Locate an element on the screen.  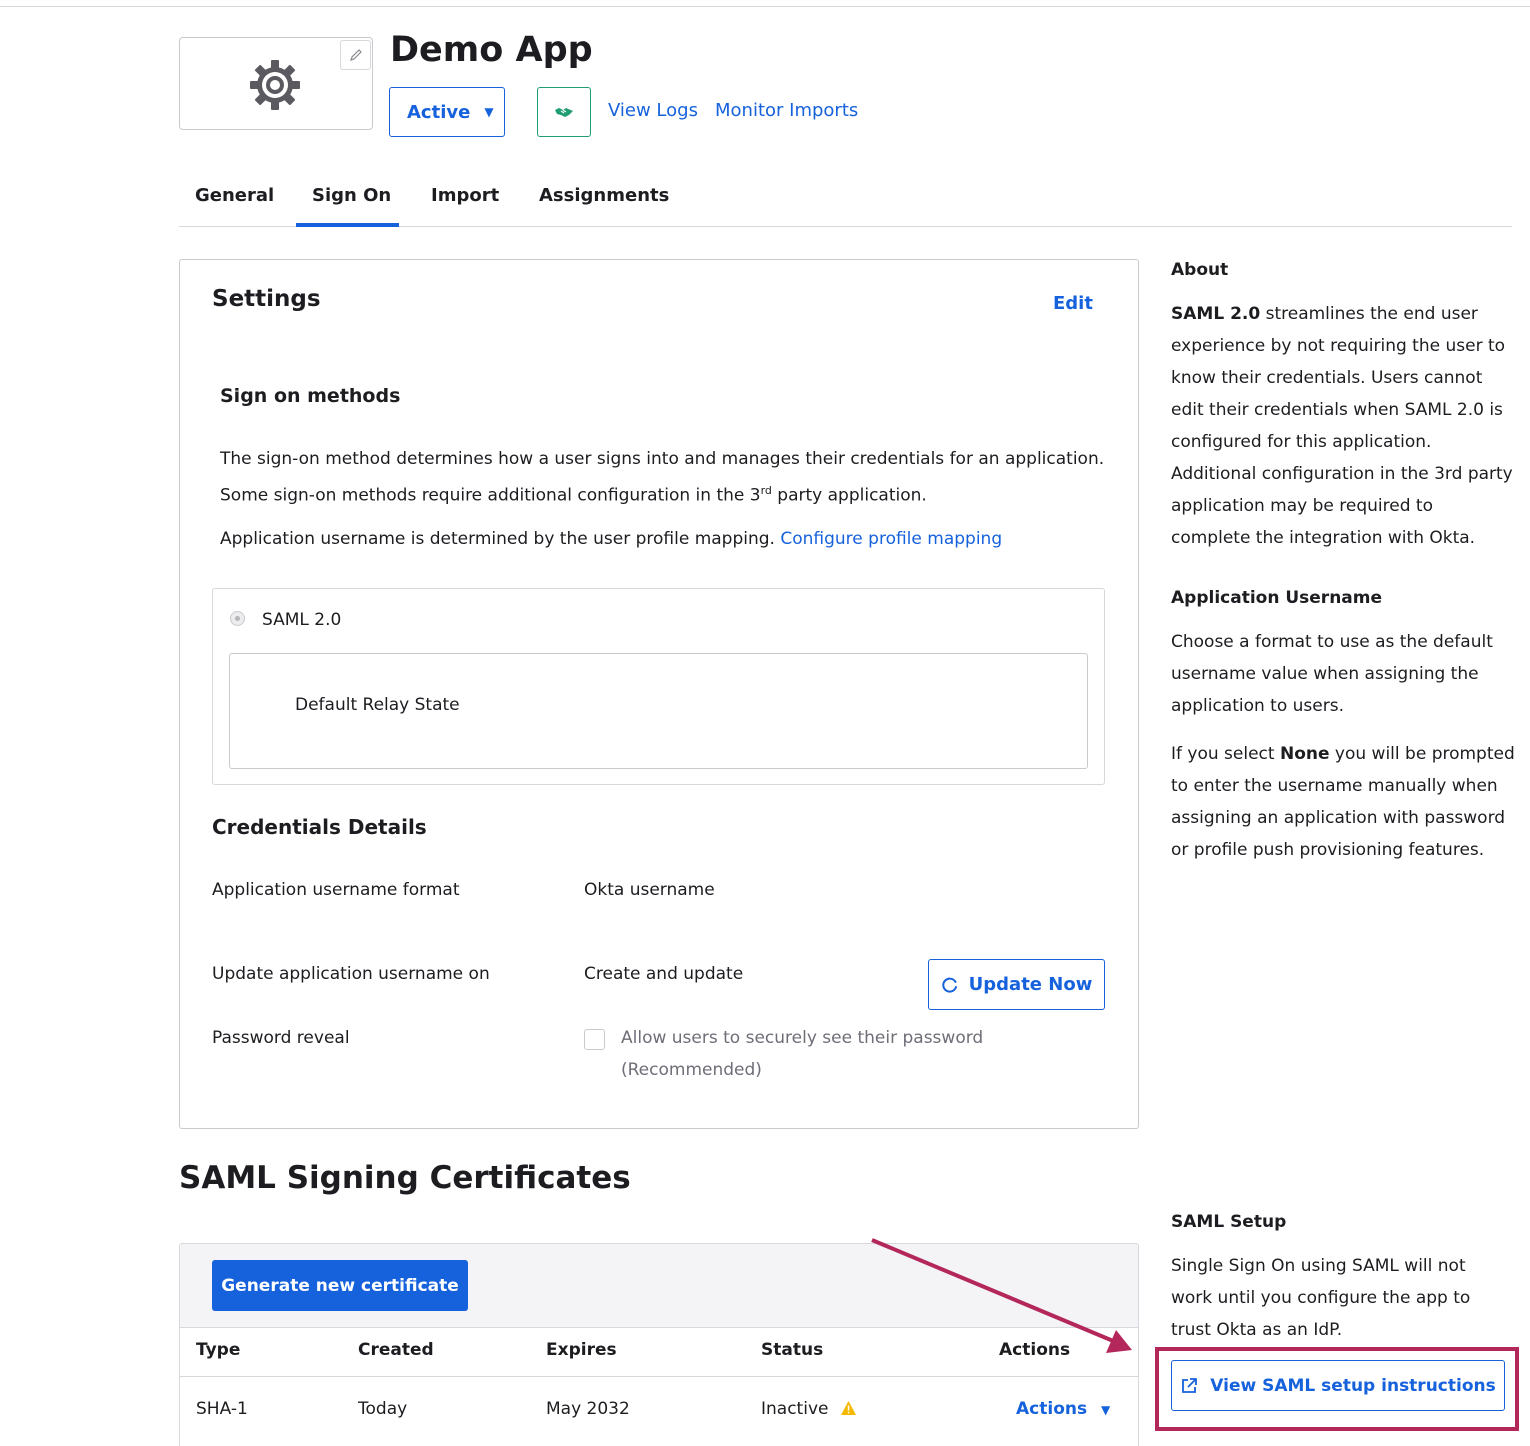
default-relay-state-label: Default Relay State is located at coordinates (377, 705).